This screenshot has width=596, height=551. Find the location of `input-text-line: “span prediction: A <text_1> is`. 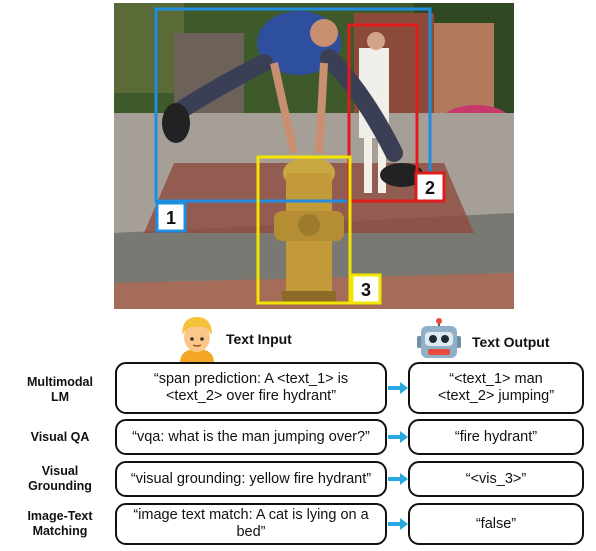

input-text-line: “span prediction: A <text_1> is is located at coordinates (251, 379).